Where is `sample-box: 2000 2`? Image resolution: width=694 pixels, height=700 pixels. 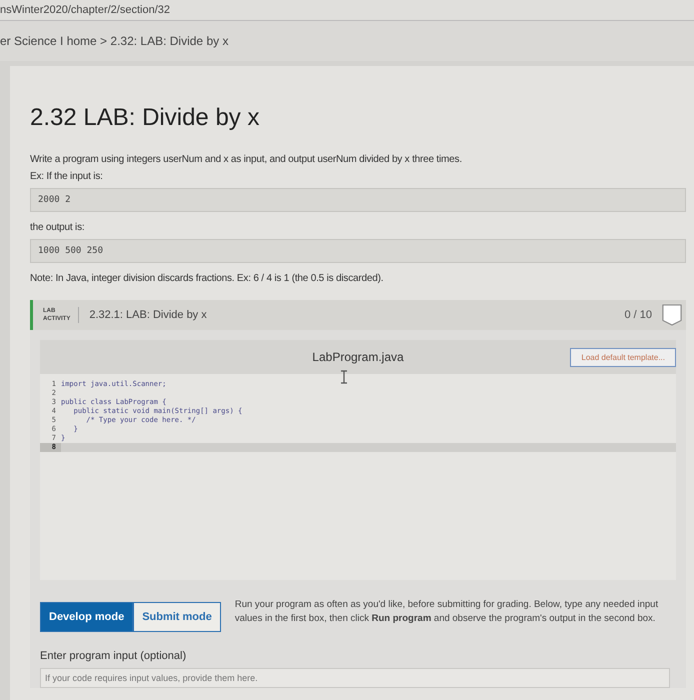
sample-box: 2000 2 is located at coordinates (358, 200).